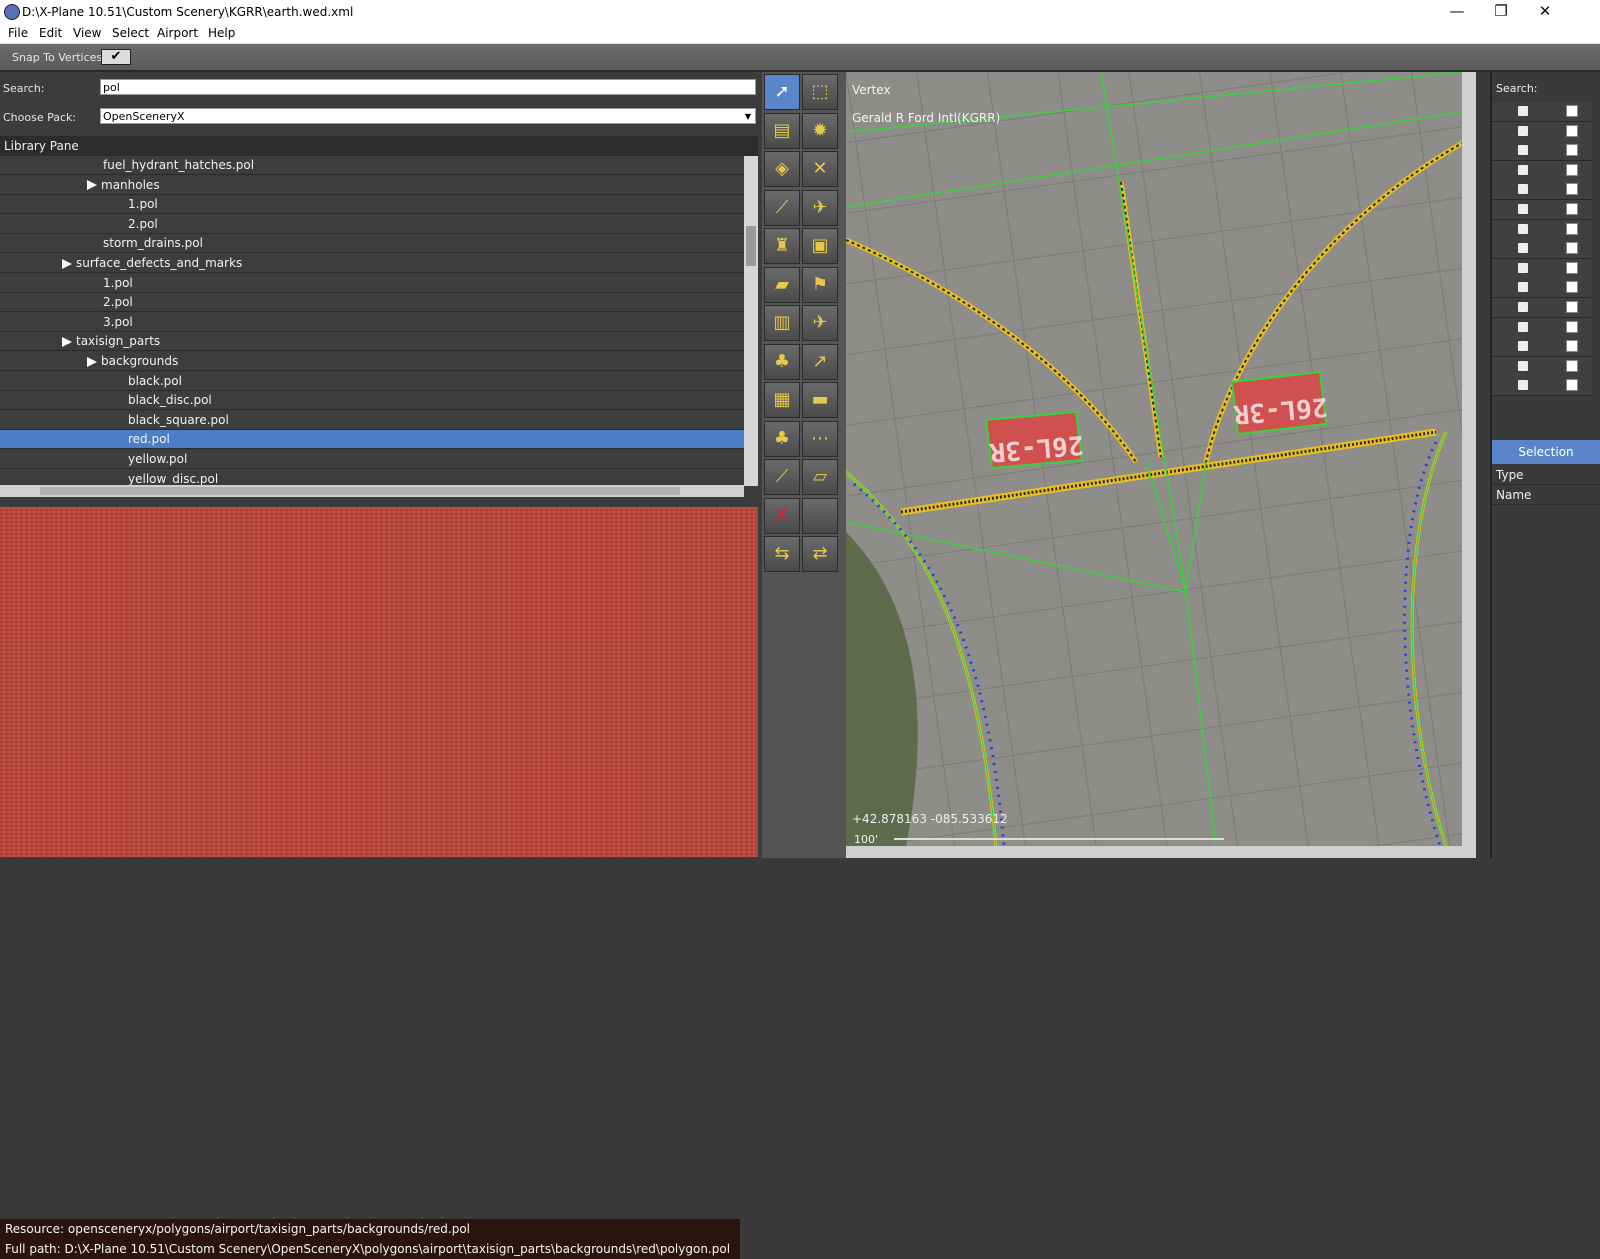 The width and height of the screenshot is (1600, 1259). Describe the element at coordinates (372, 342) in the screenshot. I see `list-item: taxisign_parts` at that location.